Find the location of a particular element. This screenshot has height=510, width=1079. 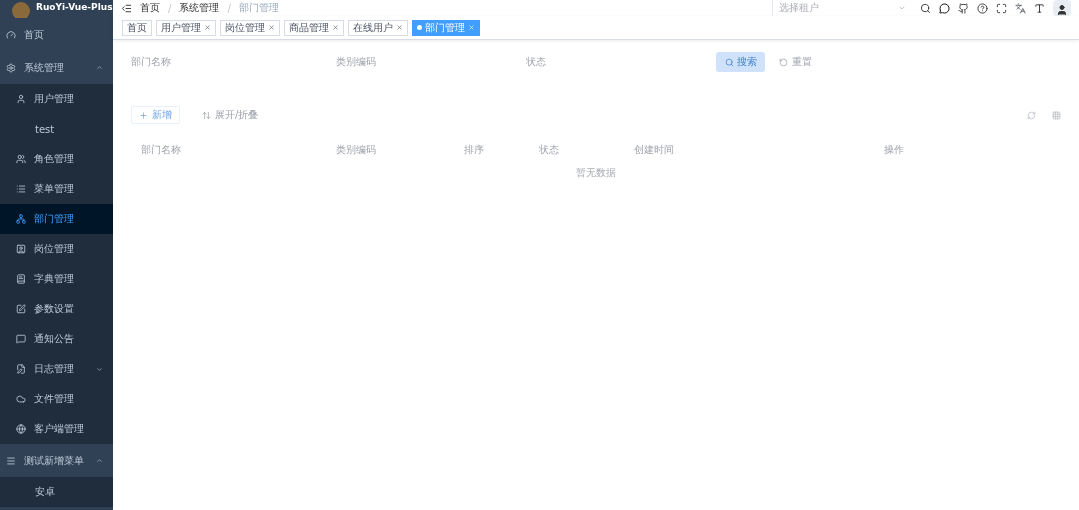

column-header: 创建时间 is located at coordinates (654, 150).